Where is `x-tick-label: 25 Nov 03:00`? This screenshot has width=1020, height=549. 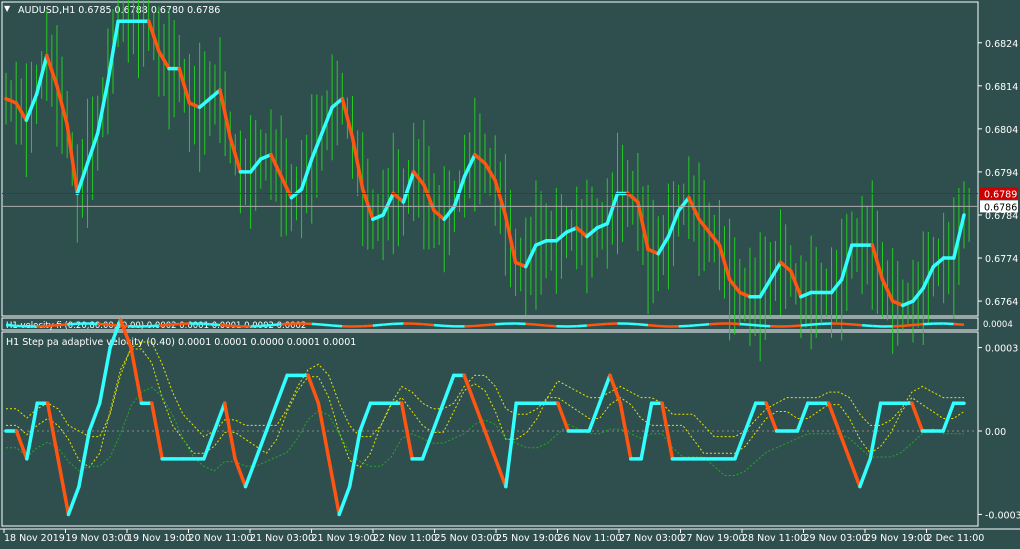
x-tick-label: 25 Nov 03:00 is located at coordinates (467, 538).